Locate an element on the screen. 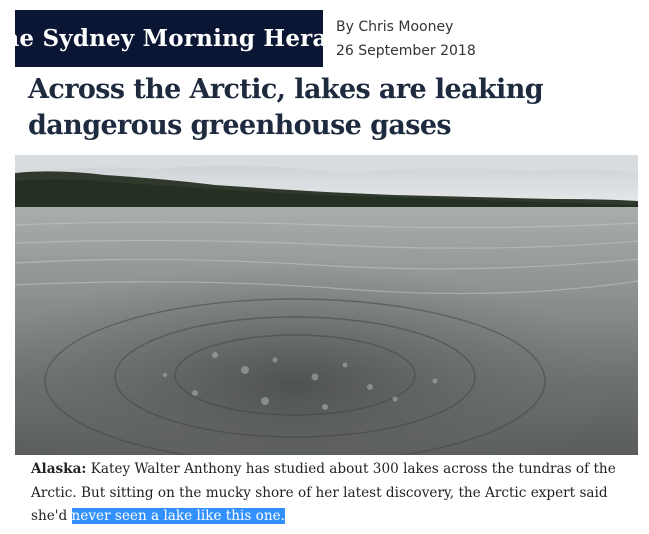 The width and height of the screenshot is (649, 534). caption-location: Alaska: is located at coordinates (59, 469).